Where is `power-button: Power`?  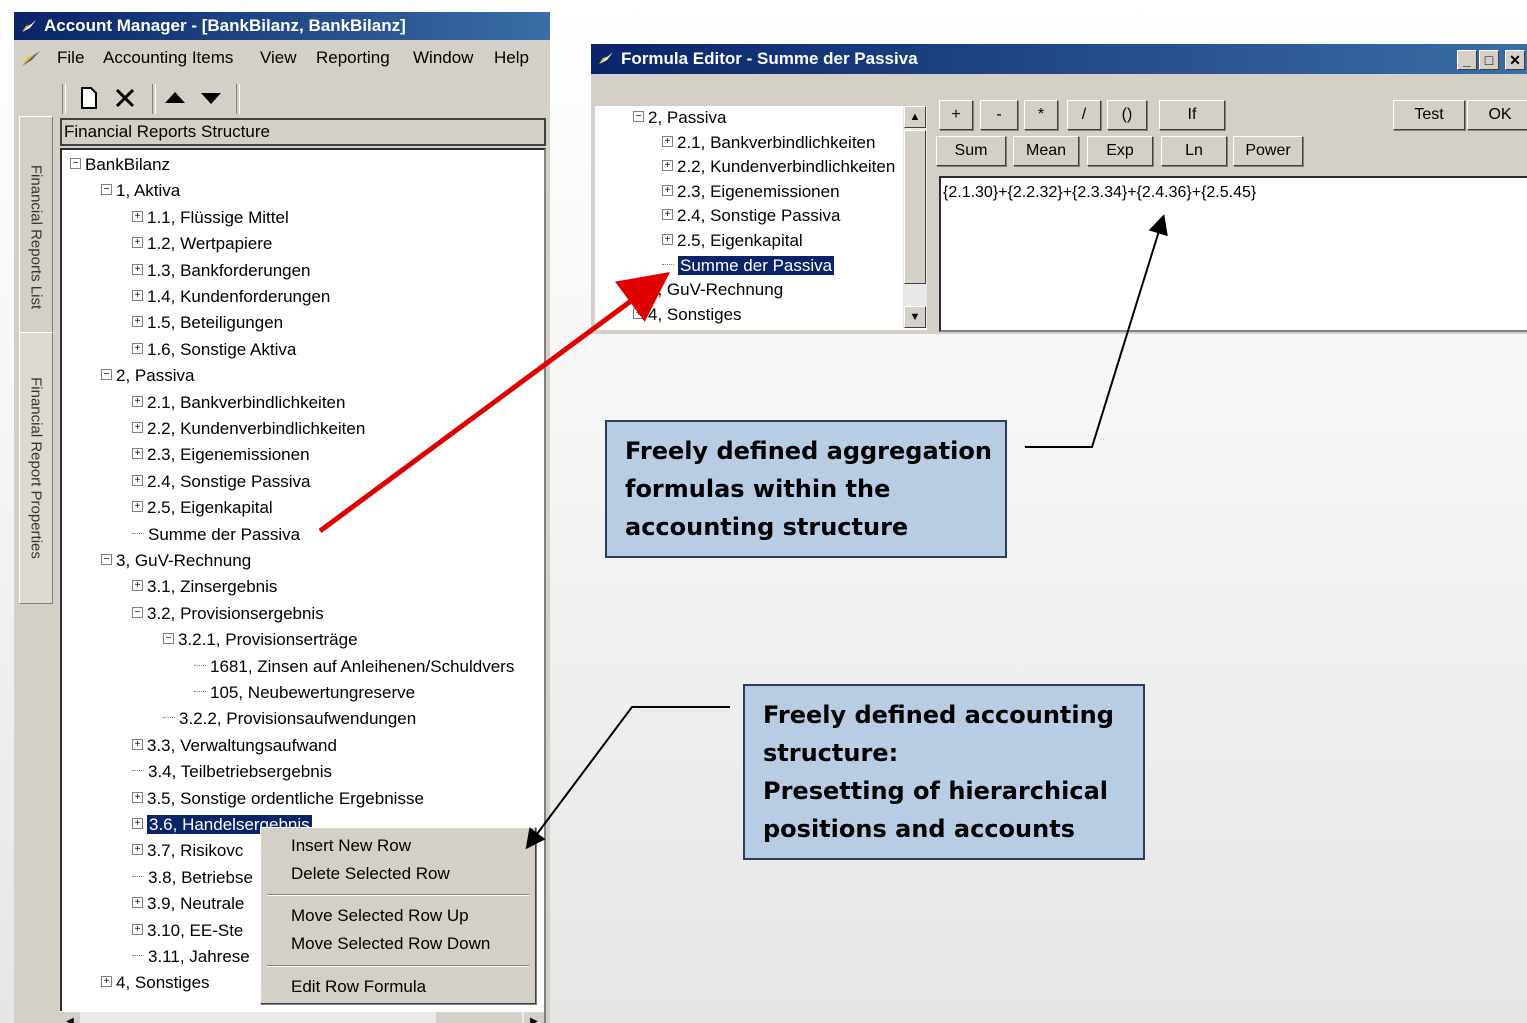 power-button: Power is located at coordinates (1268, 151).